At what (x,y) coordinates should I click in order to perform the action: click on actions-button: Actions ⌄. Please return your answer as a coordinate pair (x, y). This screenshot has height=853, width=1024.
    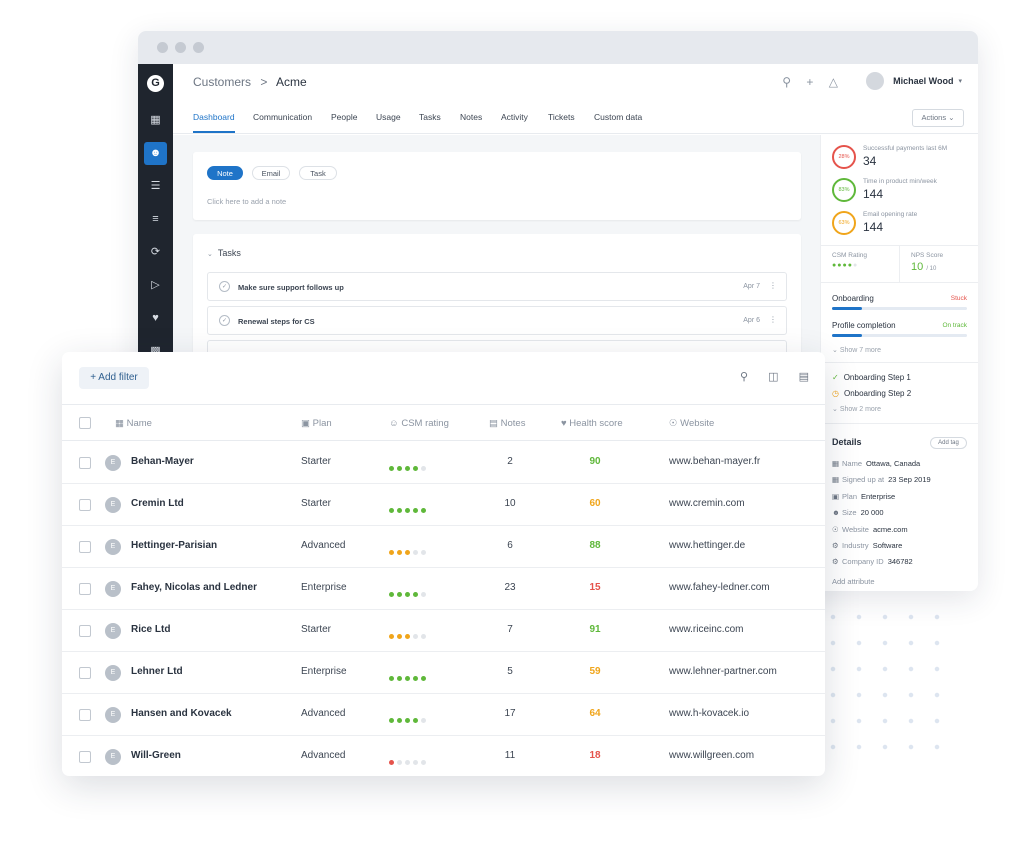
    Looking at the image, I should click on (938, 118).